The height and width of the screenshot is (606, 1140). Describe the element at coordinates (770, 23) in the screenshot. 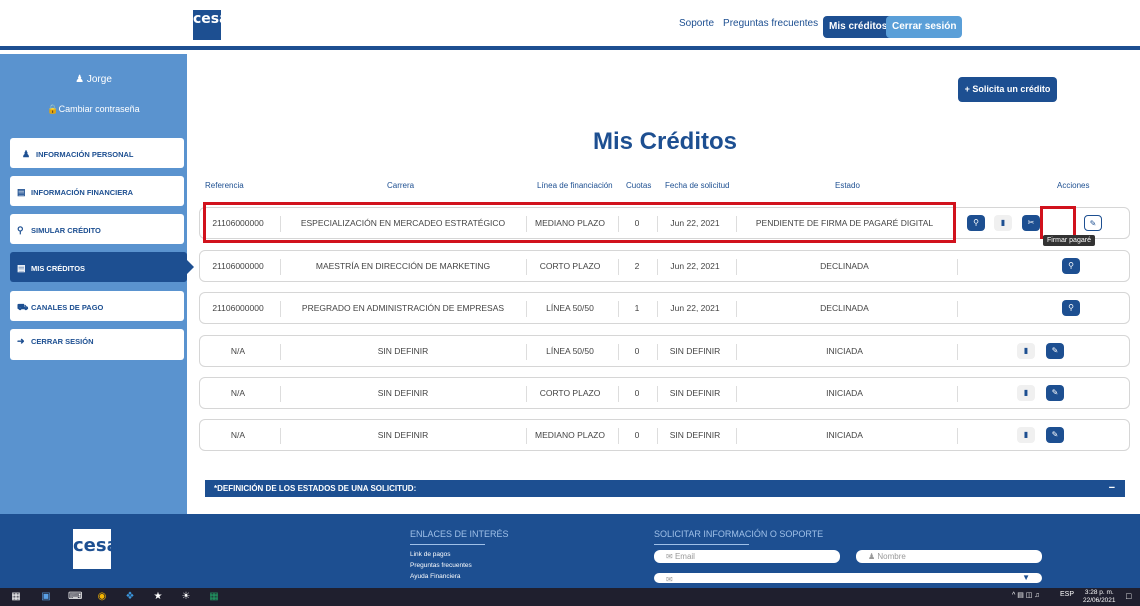

I see `nav-faq: Preguntas frecuentes` at that location.